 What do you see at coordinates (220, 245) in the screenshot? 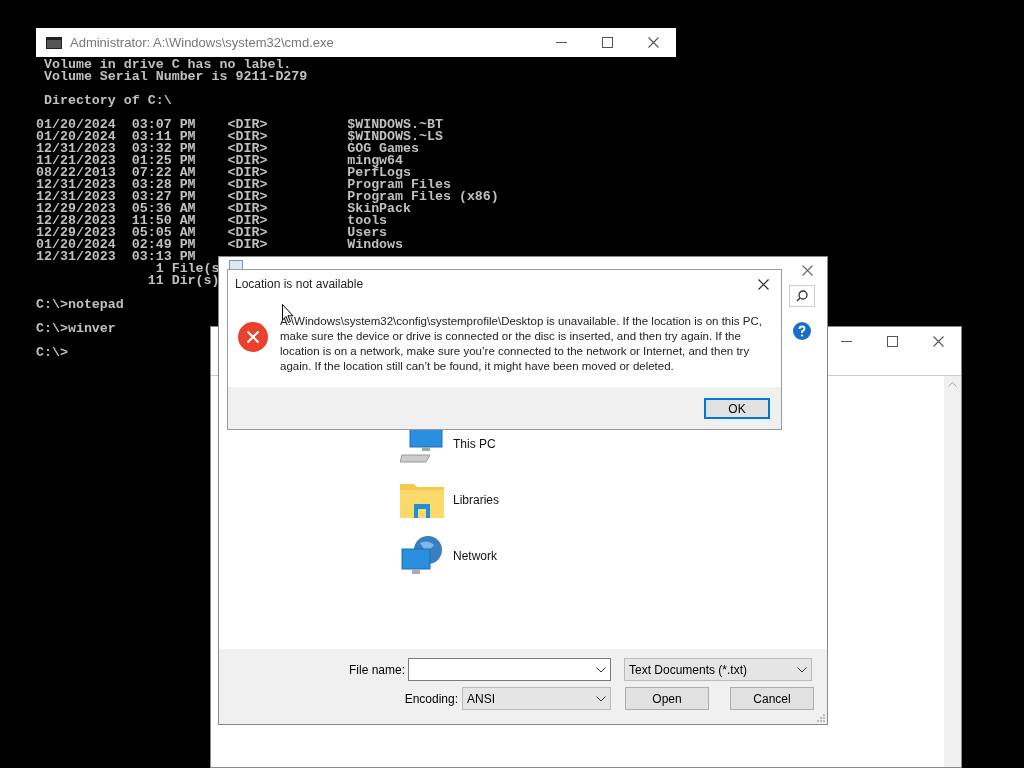
I see `console-line: 01/20/2024 02:49 PM <DIR> Windows` at bounding box center [220, 245].